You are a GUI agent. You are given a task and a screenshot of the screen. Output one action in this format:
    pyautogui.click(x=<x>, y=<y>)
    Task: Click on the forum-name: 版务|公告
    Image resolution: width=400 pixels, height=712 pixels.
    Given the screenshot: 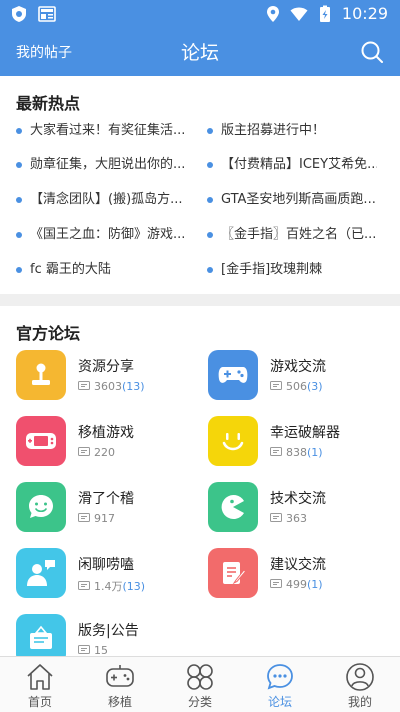 What is the action you would take?
    pyautogui.click(x=108, y=631)
    